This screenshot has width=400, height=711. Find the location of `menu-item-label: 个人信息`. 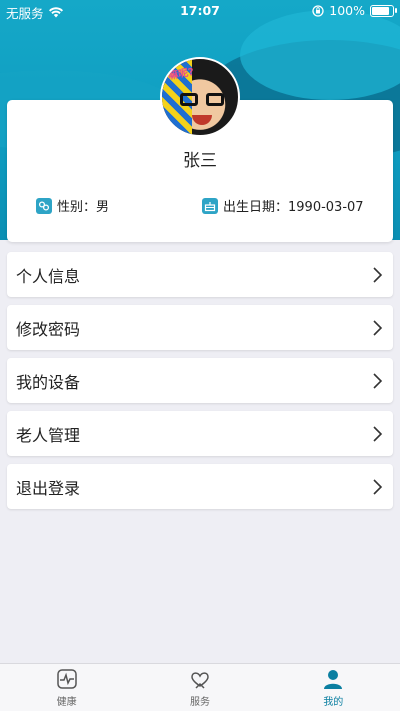

menu-item-label: 个人信息 is located at coordinates (48, 276).